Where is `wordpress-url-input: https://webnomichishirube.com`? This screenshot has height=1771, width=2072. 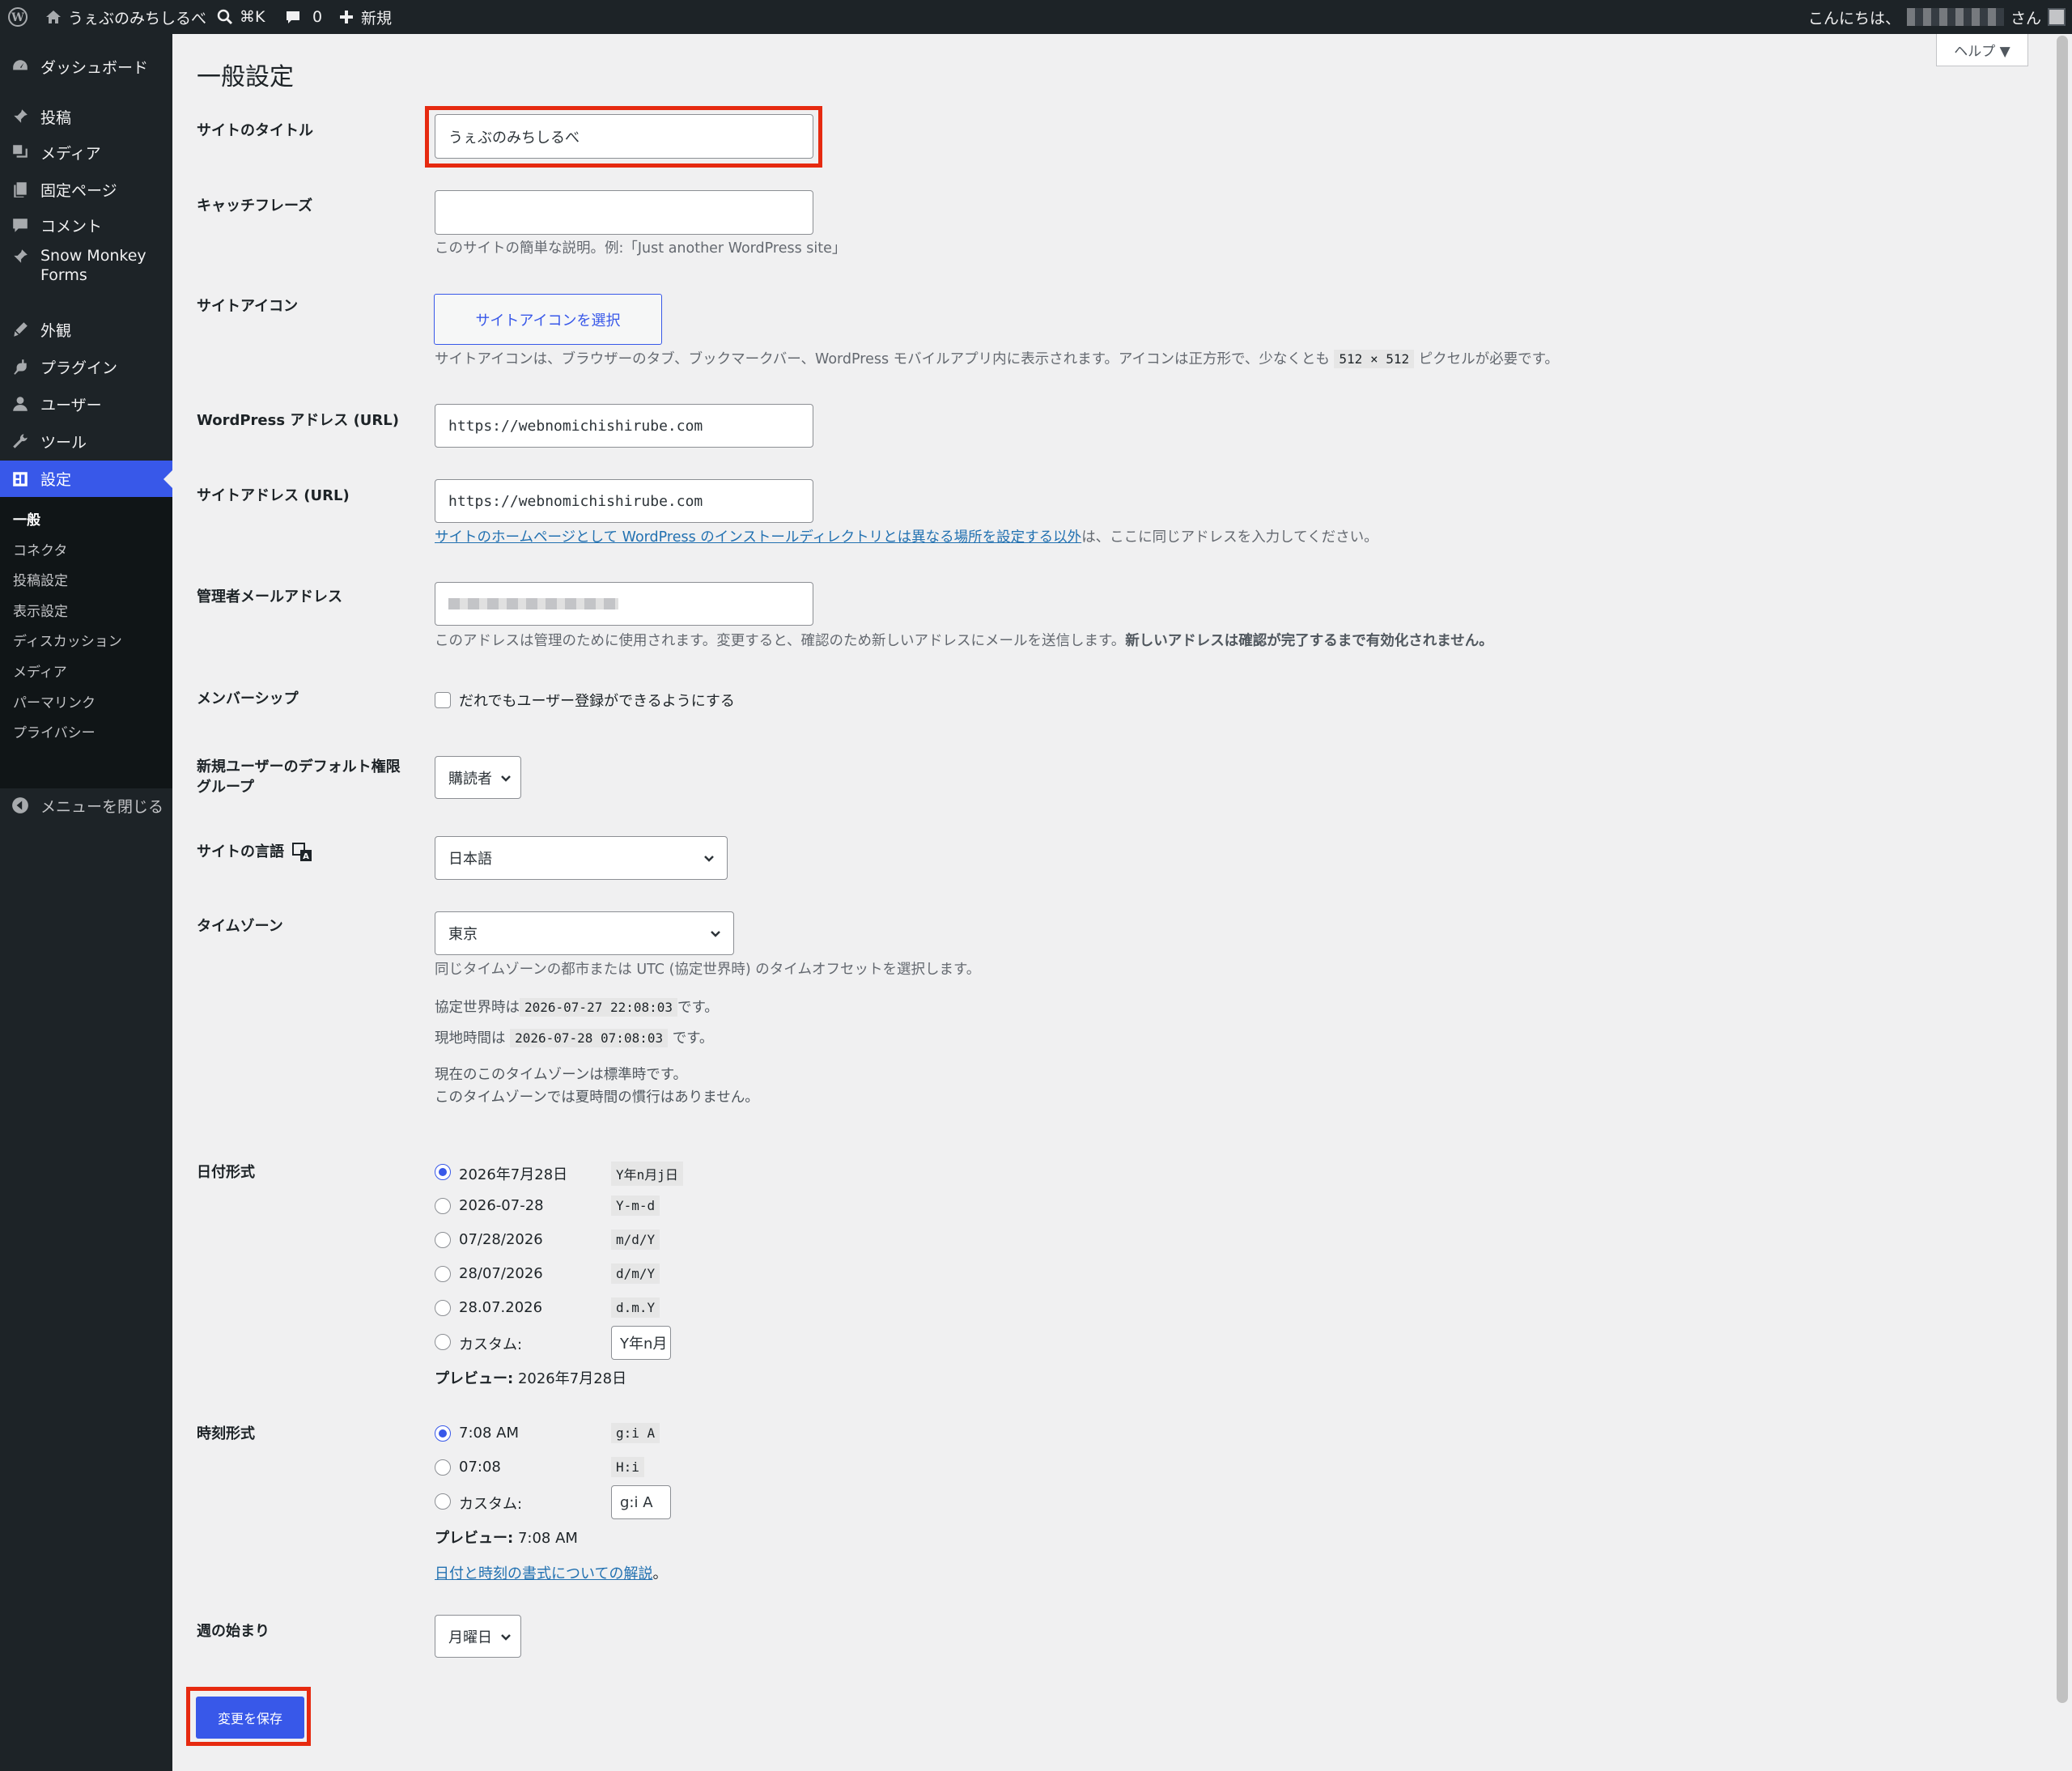
wordpress-url-input: https://webnomichishirube.com is located at coordinates (624, 426).